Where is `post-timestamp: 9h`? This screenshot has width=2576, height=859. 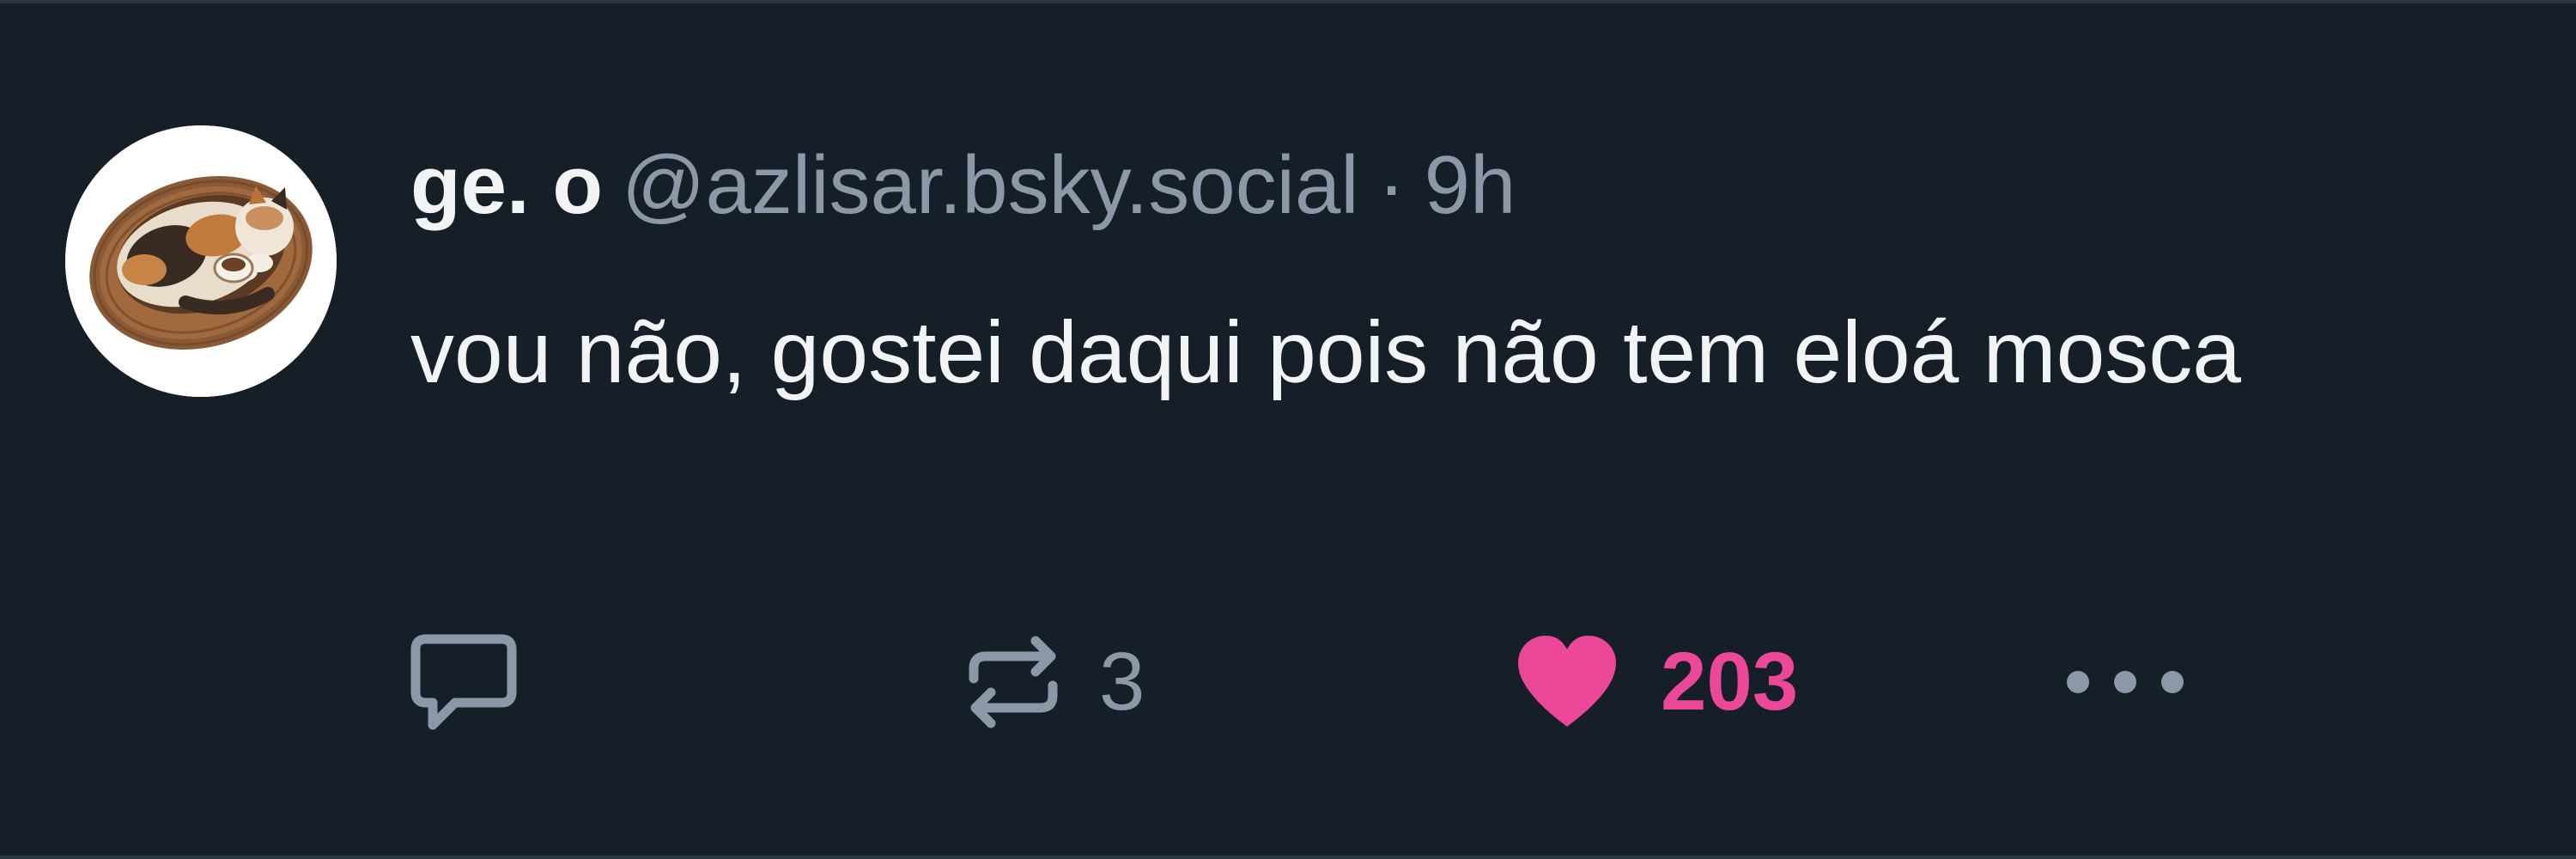 post-timestamp: 9h is located at coordinates (1470, 185).